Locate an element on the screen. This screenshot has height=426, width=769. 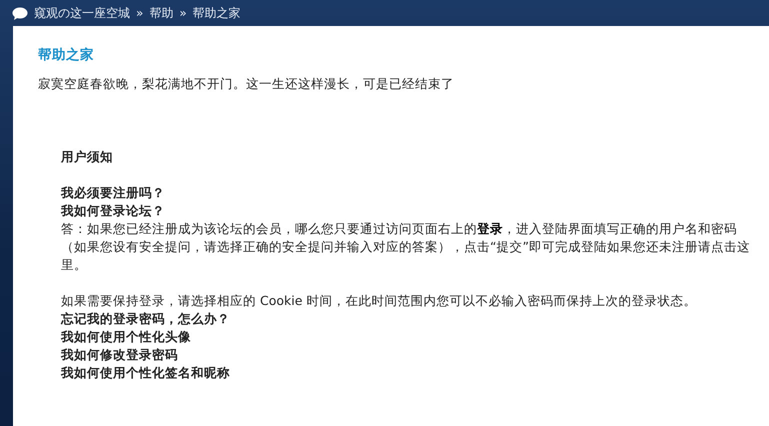
faq-question: 我如何登录论坛？ is located at coordinates (410, 211).